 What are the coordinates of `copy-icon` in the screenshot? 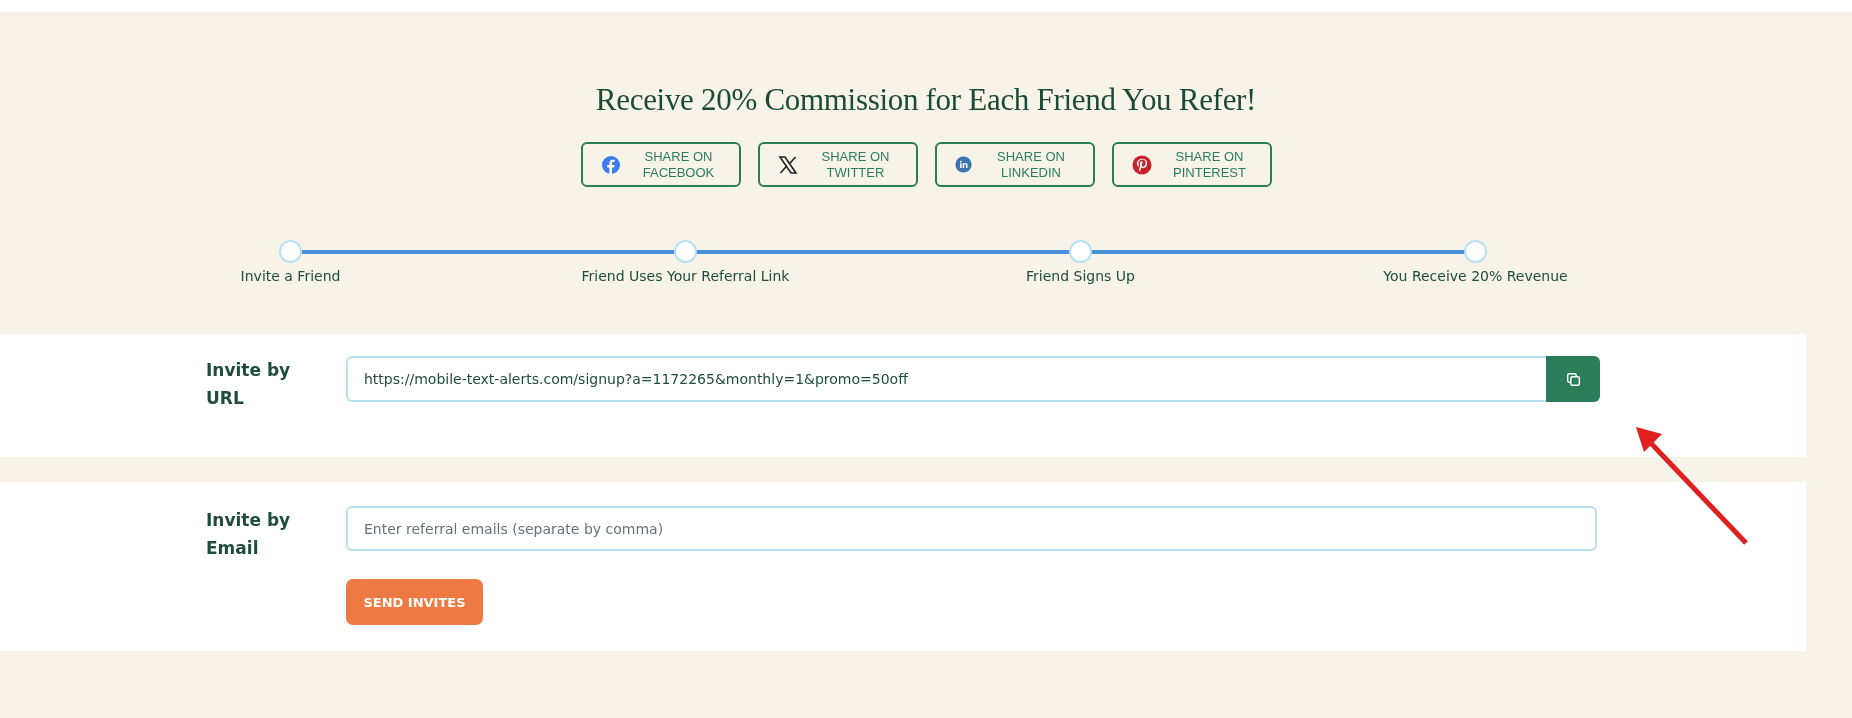 It's located at (1573, 379).